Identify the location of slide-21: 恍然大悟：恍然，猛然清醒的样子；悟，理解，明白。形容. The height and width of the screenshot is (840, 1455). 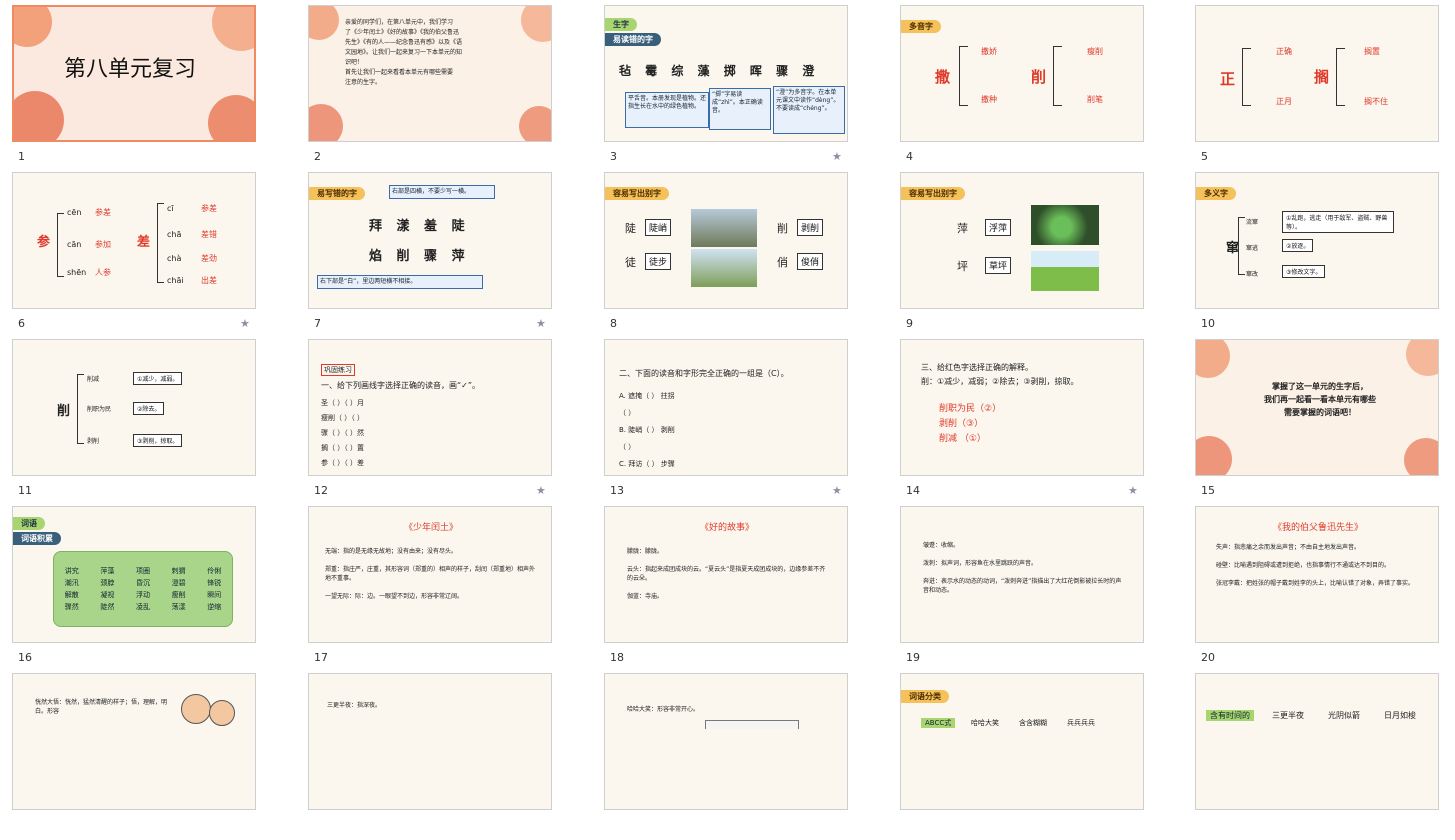
(134, 741).